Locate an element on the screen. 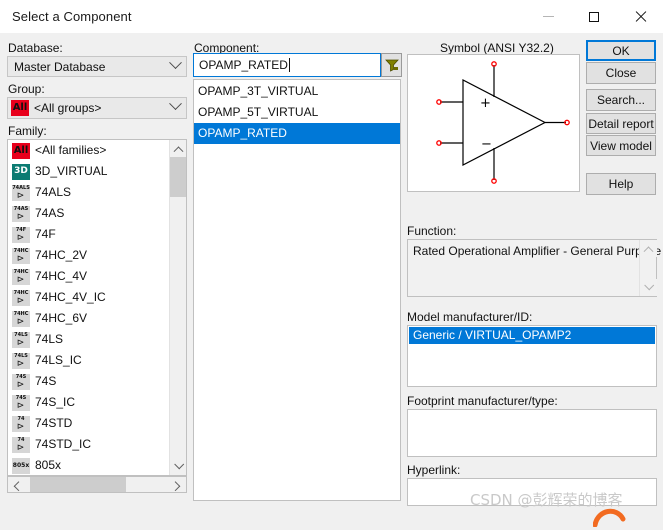  close-icon is located at coordinates (640, 16).